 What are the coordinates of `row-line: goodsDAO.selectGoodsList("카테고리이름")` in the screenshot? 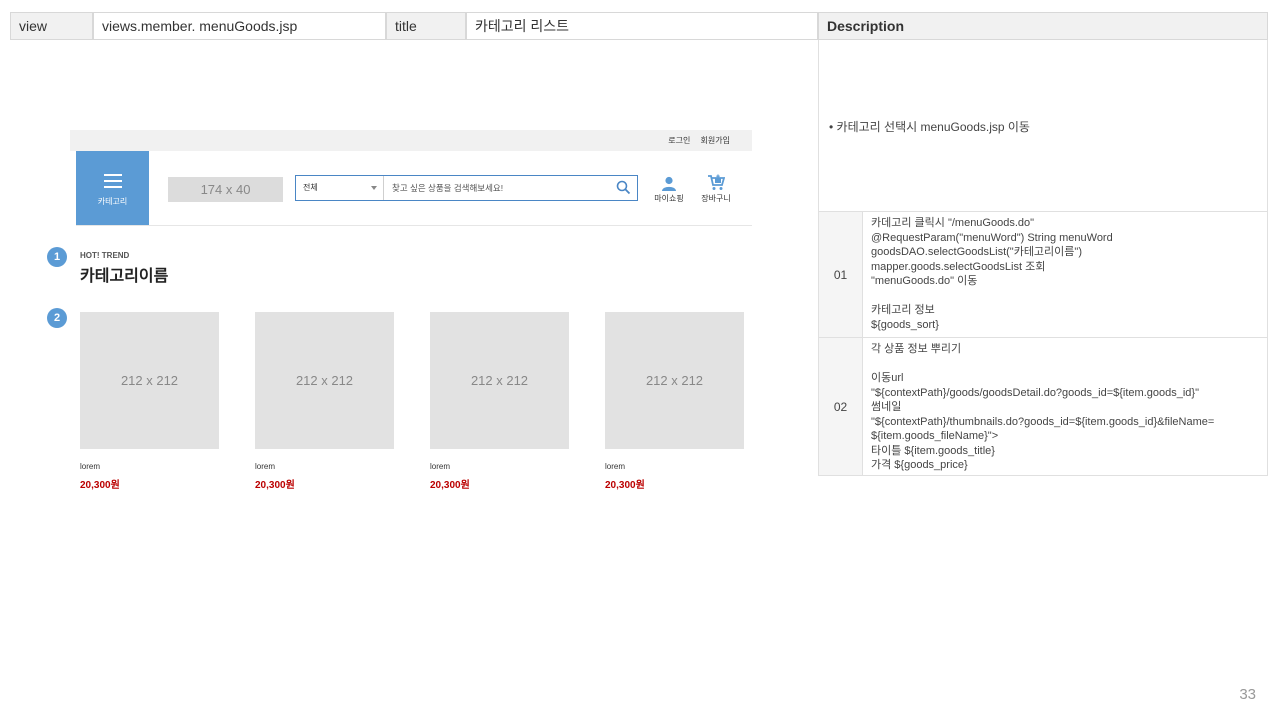 It's located at (976, 252).